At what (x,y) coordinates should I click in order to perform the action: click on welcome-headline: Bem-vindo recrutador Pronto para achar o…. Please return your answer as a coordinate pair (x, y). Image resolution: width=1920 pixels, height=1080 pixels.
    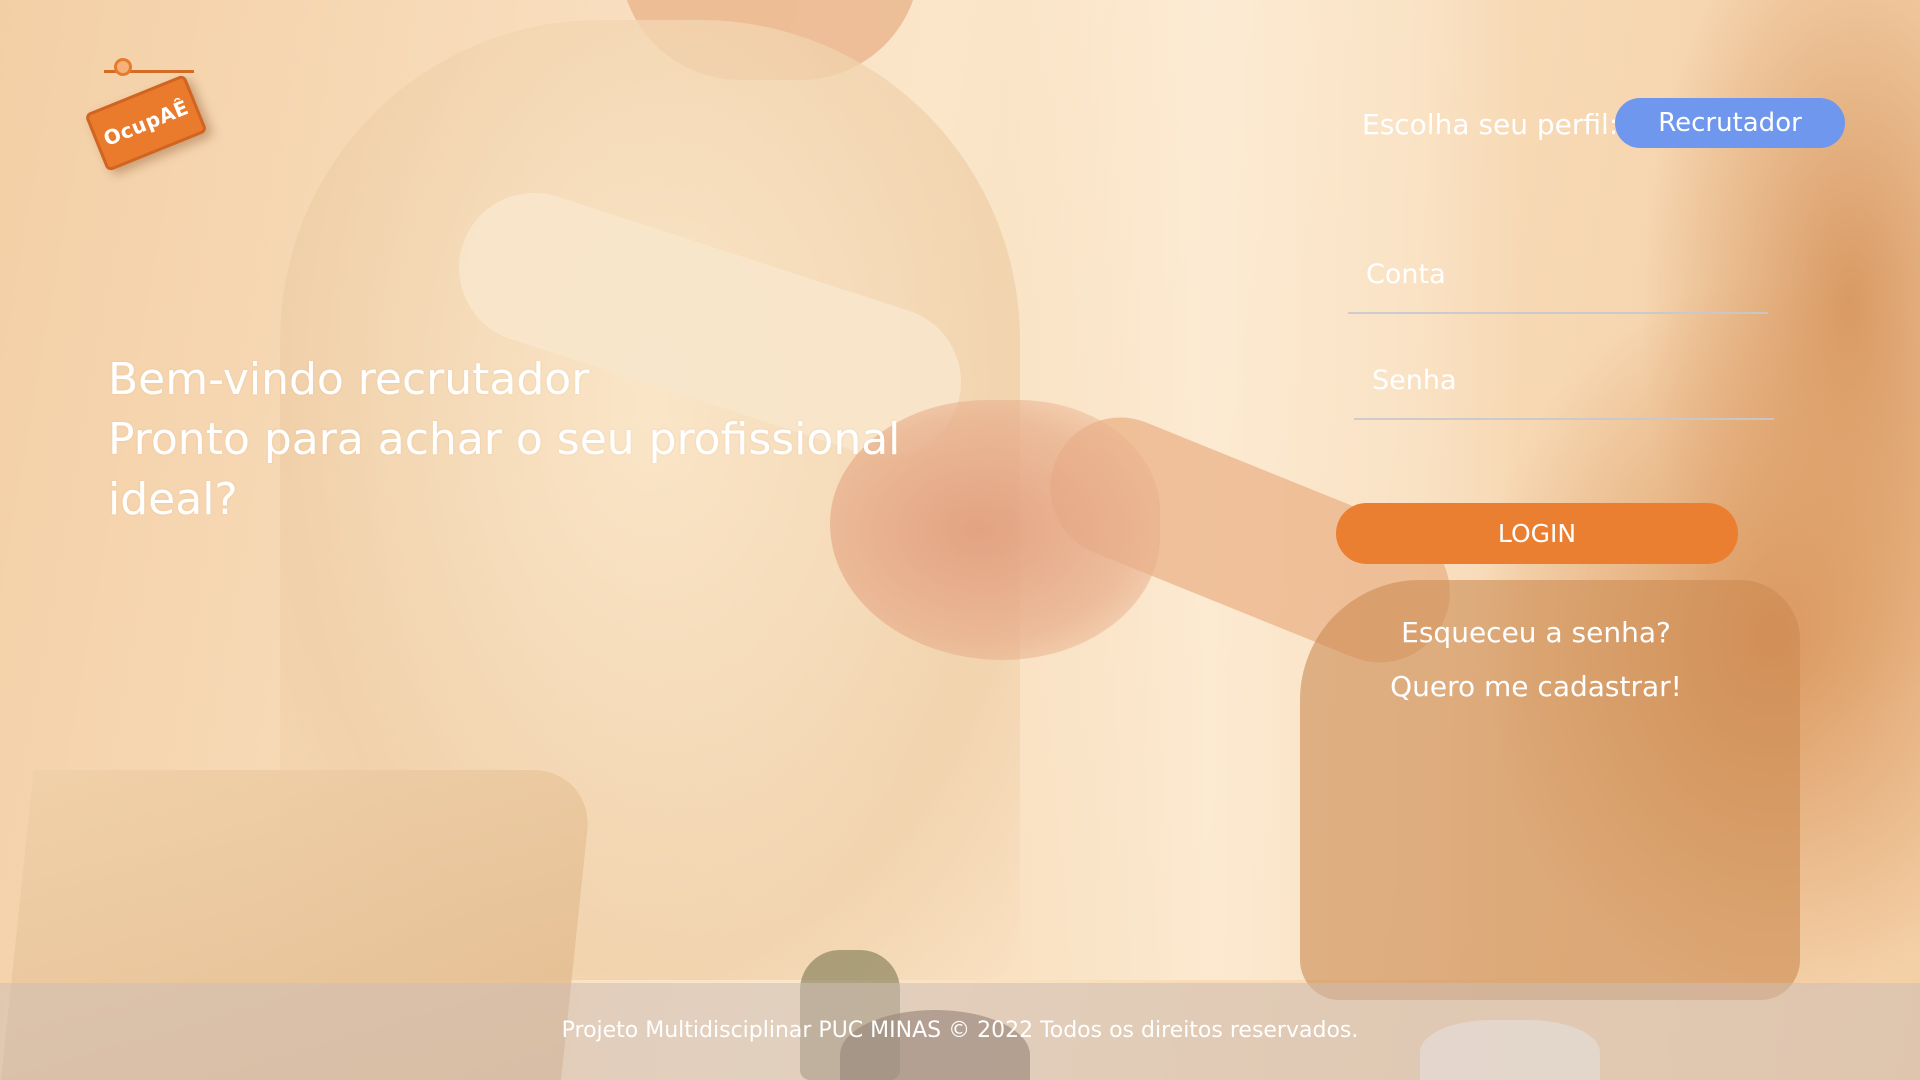
    Looking at the image, I should click on (504, 440).